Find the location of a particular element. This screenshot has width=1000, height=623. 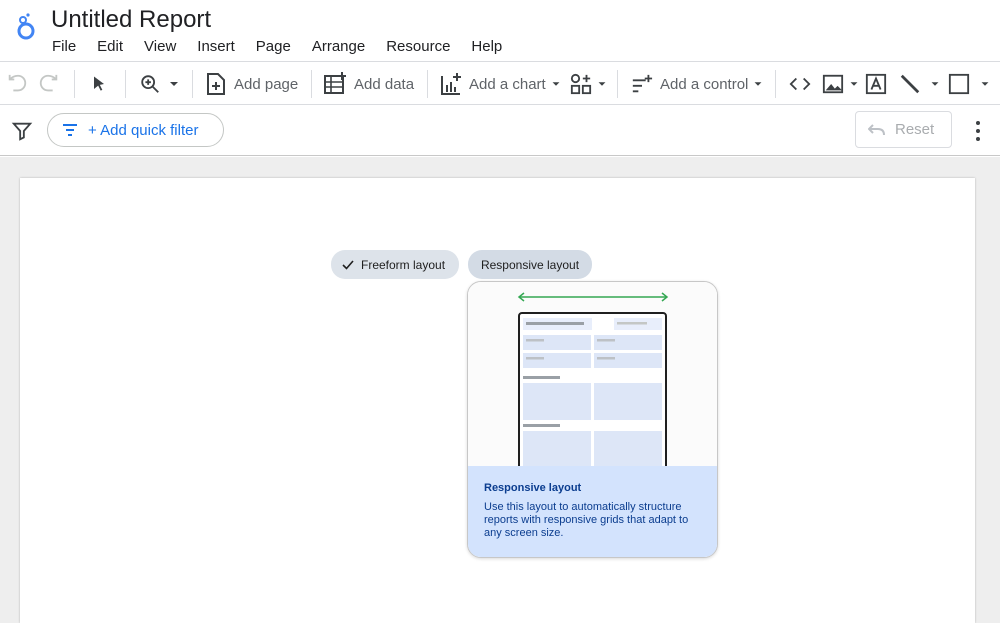

line-button is located at coordinates (920, 84).